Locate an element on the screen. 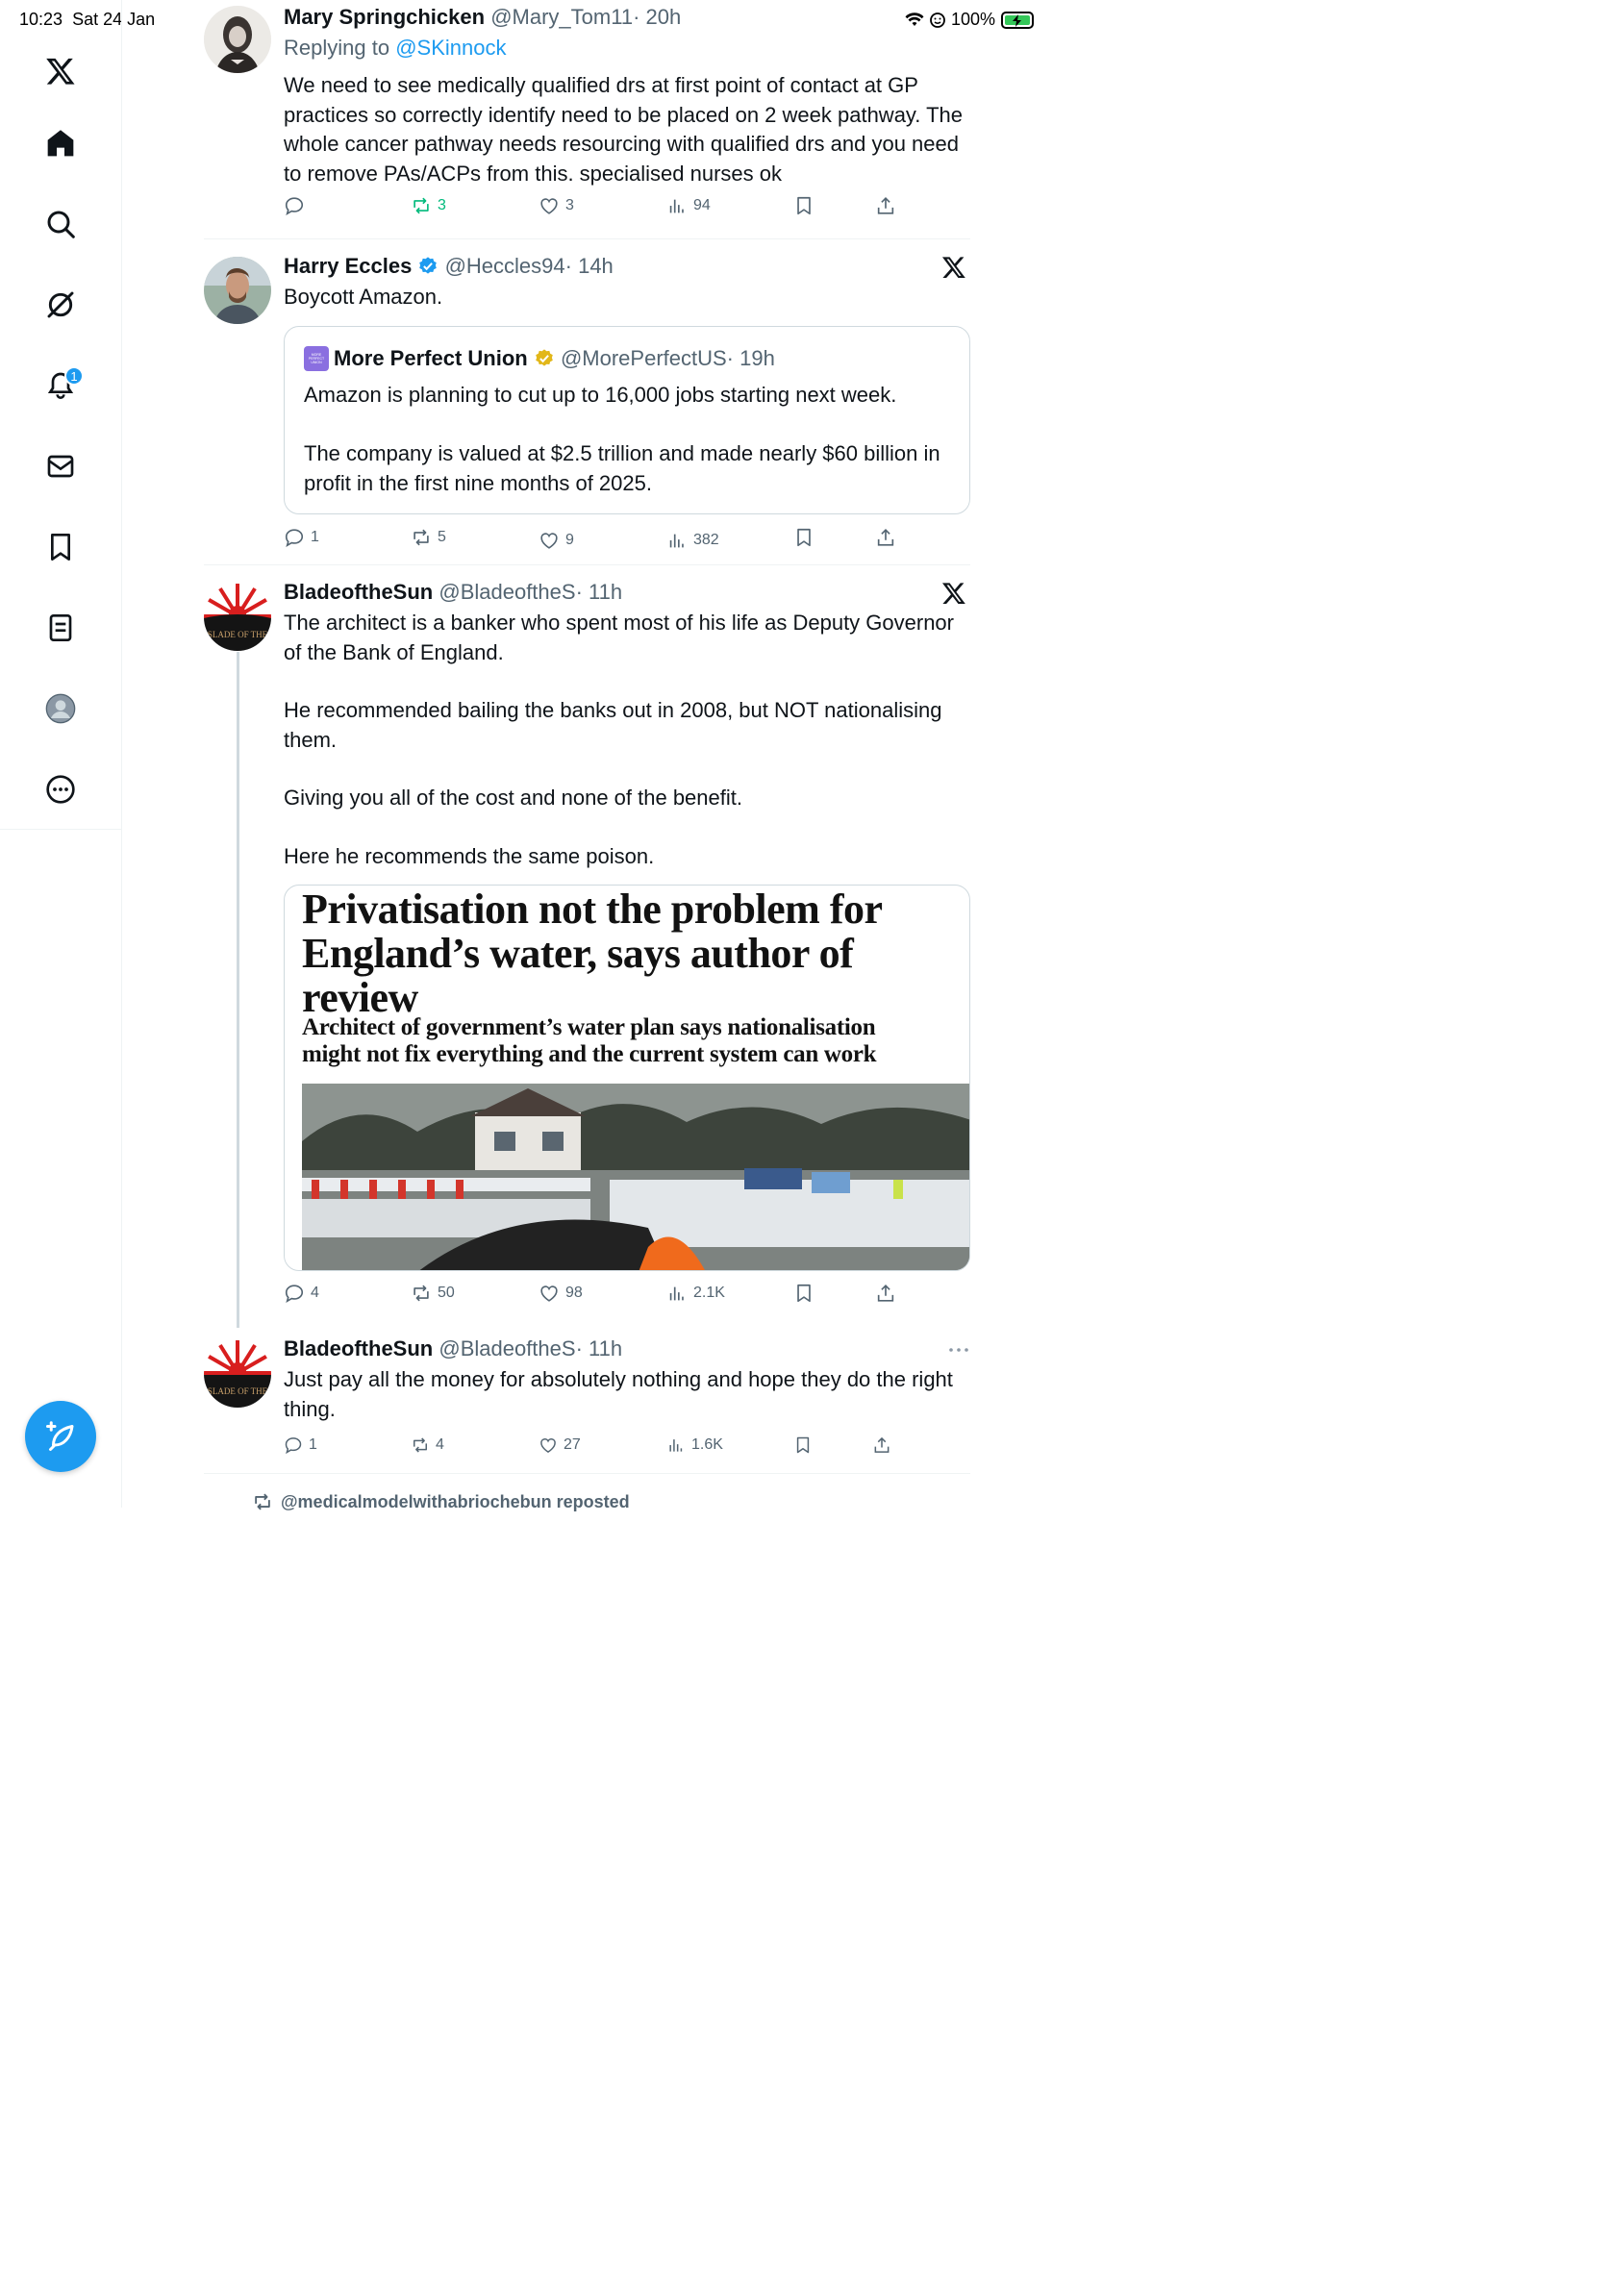 This screenshot has width=1604, height=2296. author-name: Harry Eccles is located at coordinates (348, 266).